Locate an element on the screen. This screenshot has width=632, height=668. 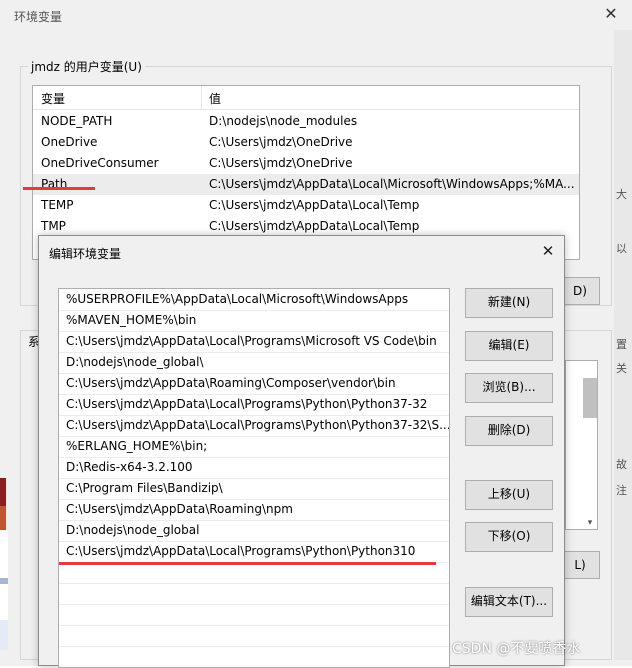
background-delete-button-fragment: D) is located at coordinates (580, 291).